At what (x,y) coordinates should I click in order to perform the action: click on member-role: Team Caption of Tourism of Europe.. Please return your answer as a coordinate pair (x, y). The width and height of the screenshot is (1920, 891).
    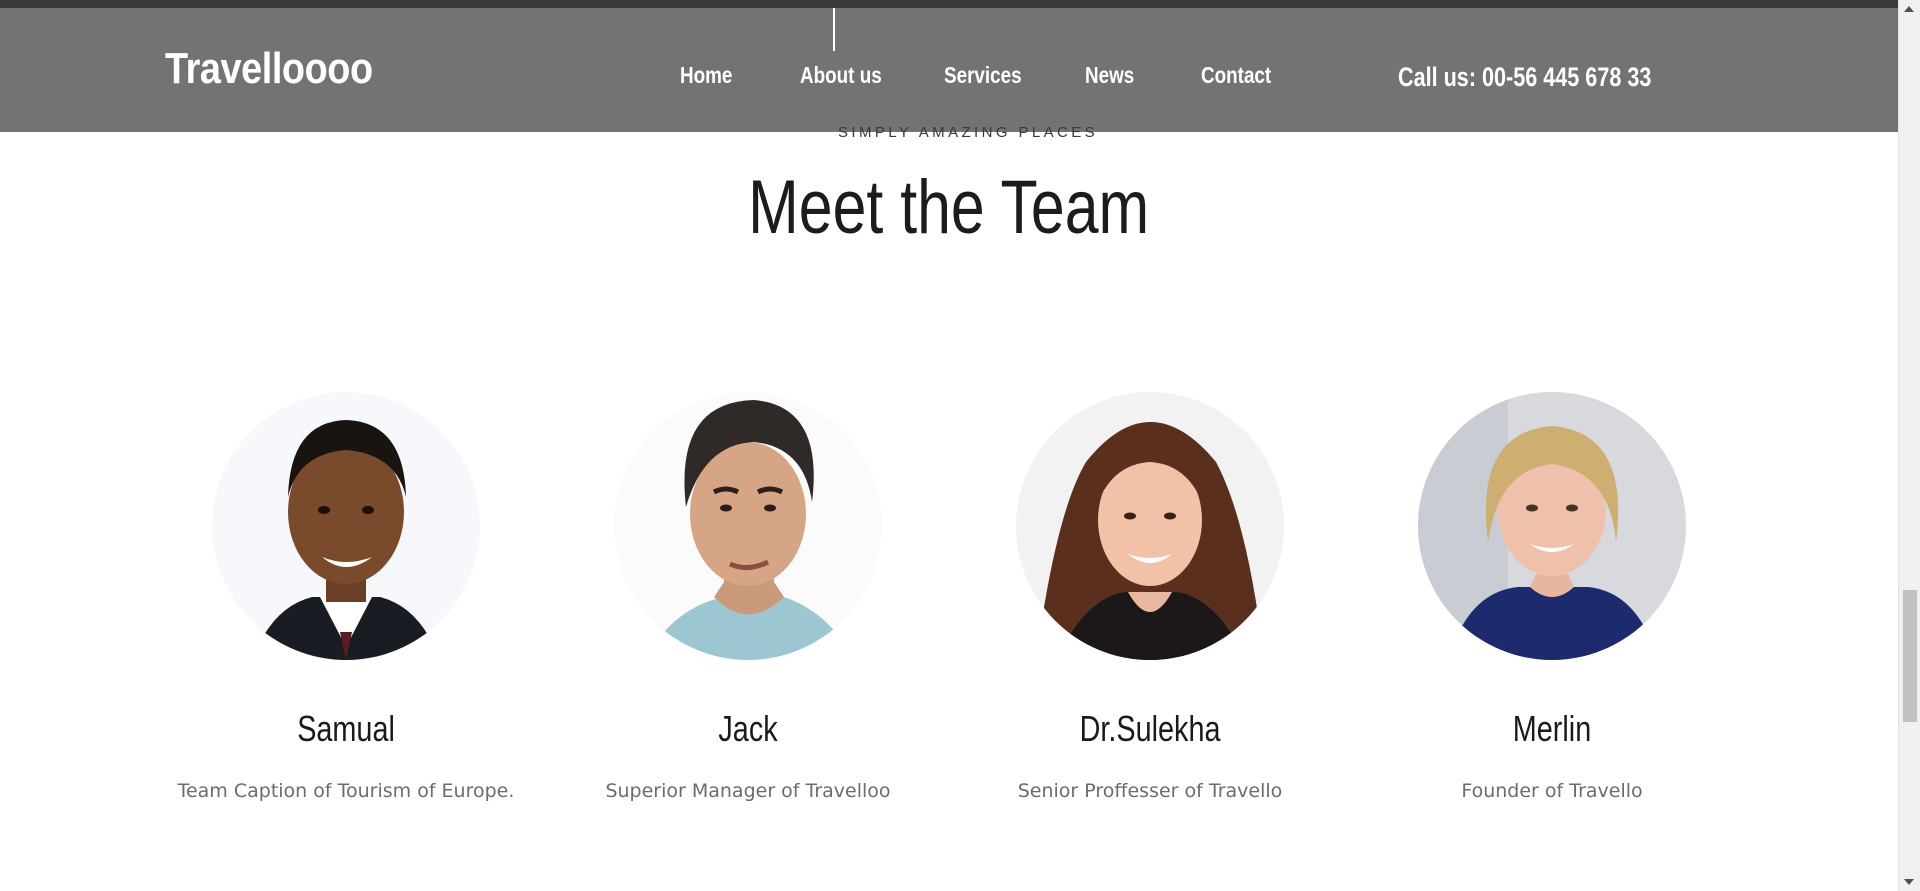
    Looking at the image, I should click on (346, 791).